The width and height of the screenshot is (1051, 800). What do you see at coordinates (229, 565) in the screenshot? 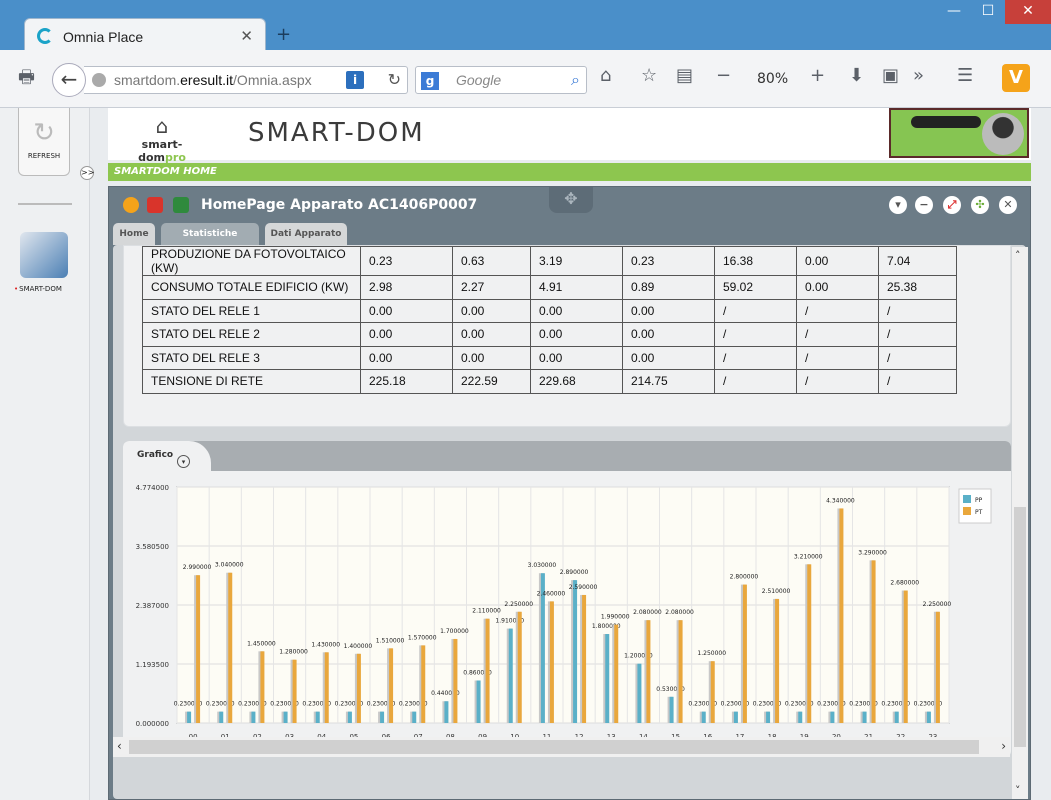
I see `data-label: 3.040000` at bounding box center [229, 565].